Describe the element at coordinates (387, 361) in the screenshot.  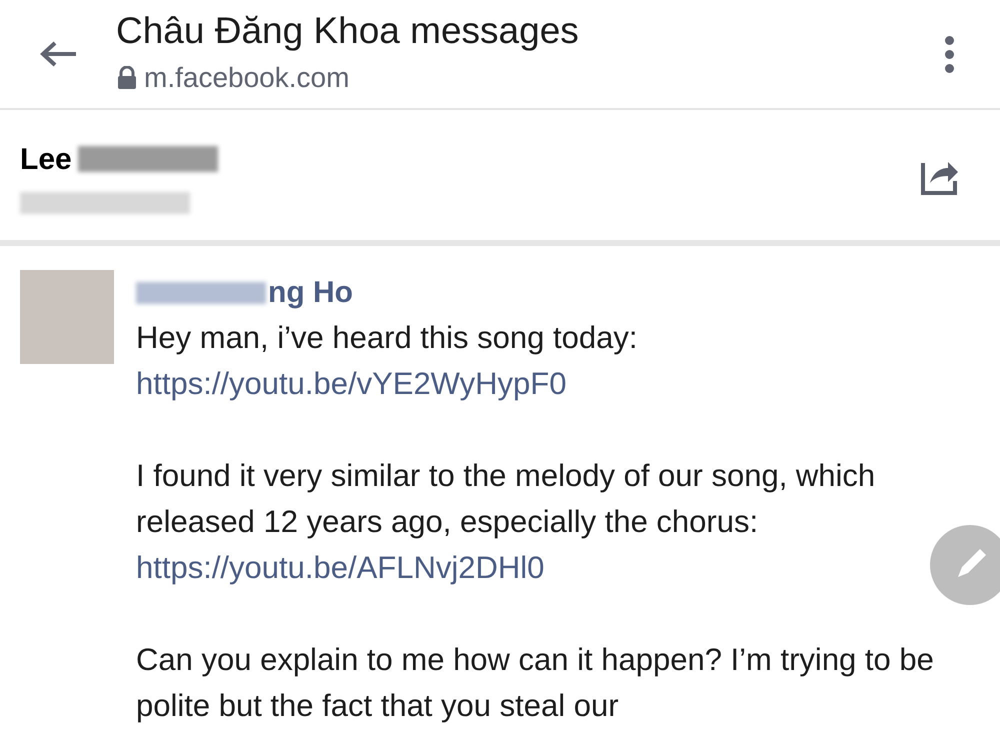
I see `message-paragraph: Hey man, i’ve heard this song today: https://youtu.be/vYE2WyHypF0` at that location.